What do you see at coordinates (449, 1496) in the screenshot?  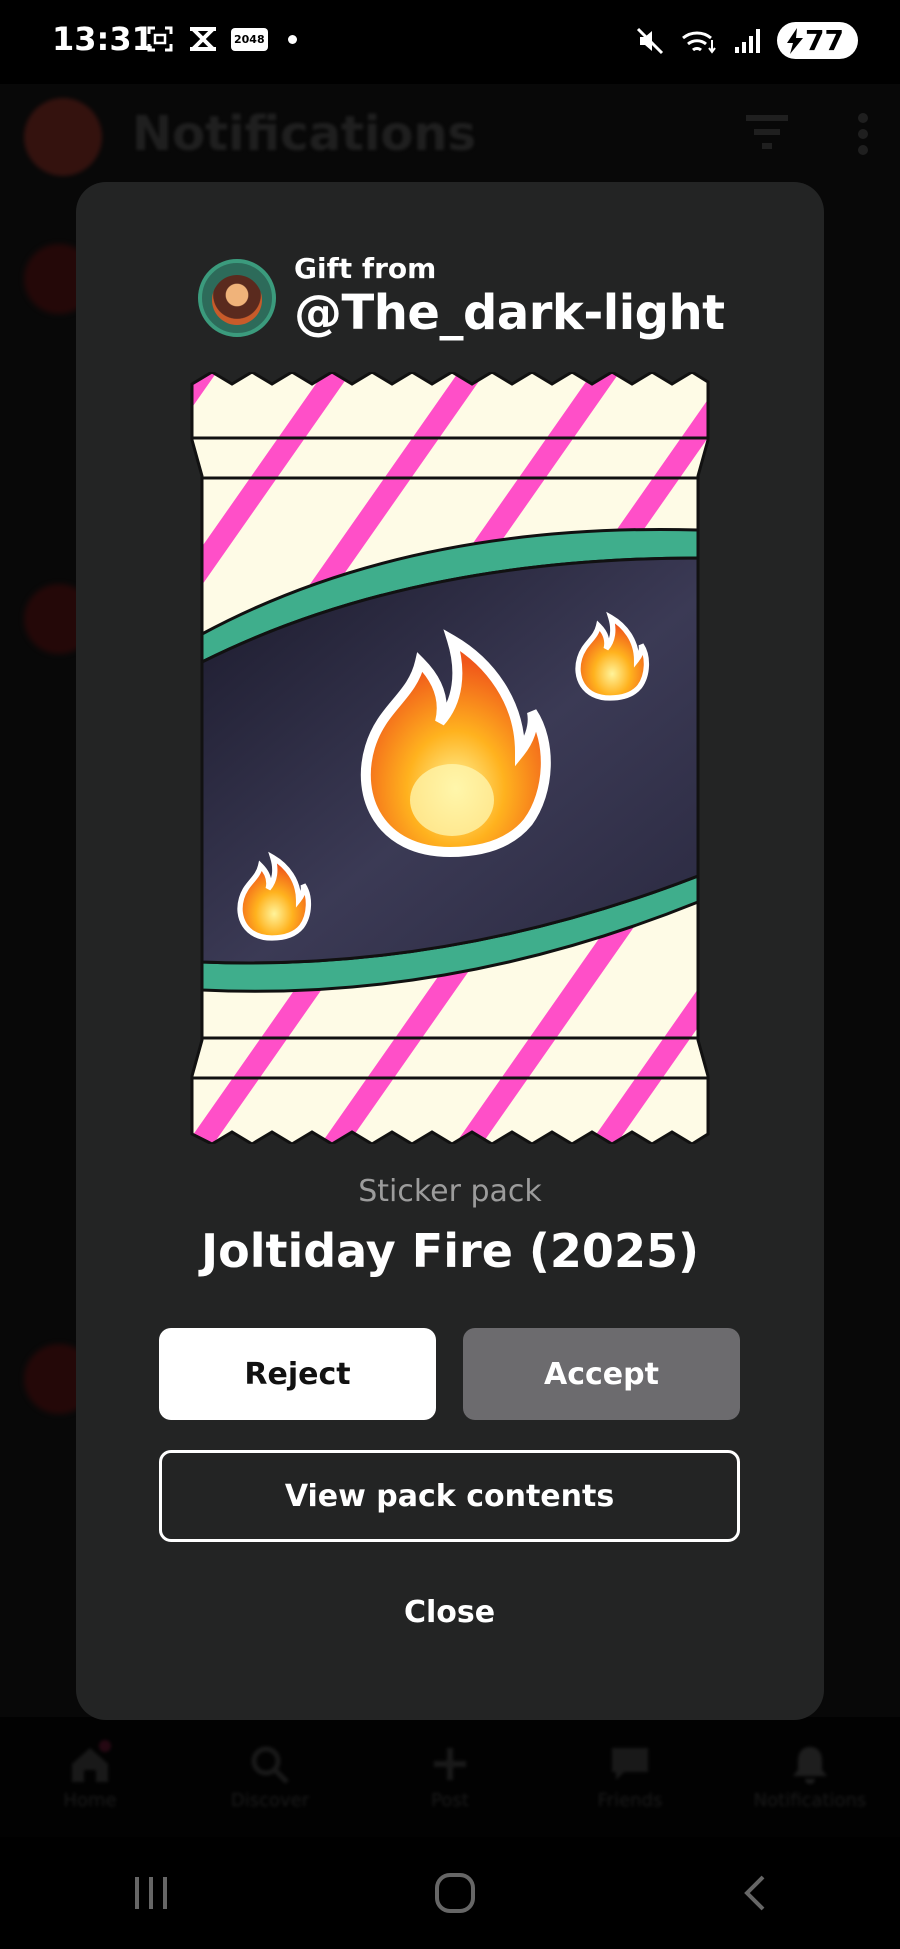 I see `view-pack-contents-button: View pack contents` at bounding box center [449, 1496].